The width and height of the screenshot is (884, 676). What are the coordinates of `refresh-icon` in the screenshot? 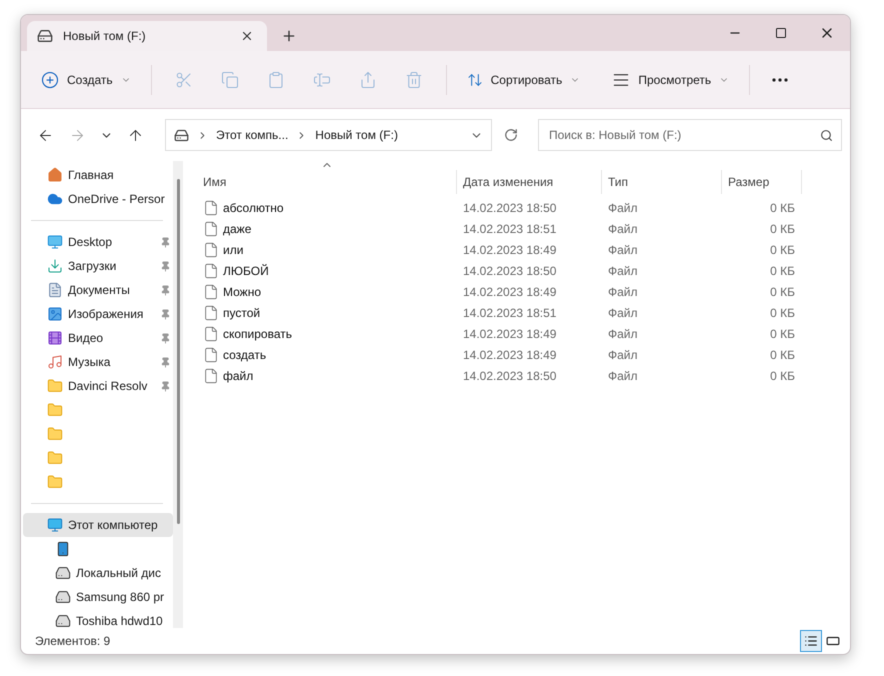 It's located at (511, 135).